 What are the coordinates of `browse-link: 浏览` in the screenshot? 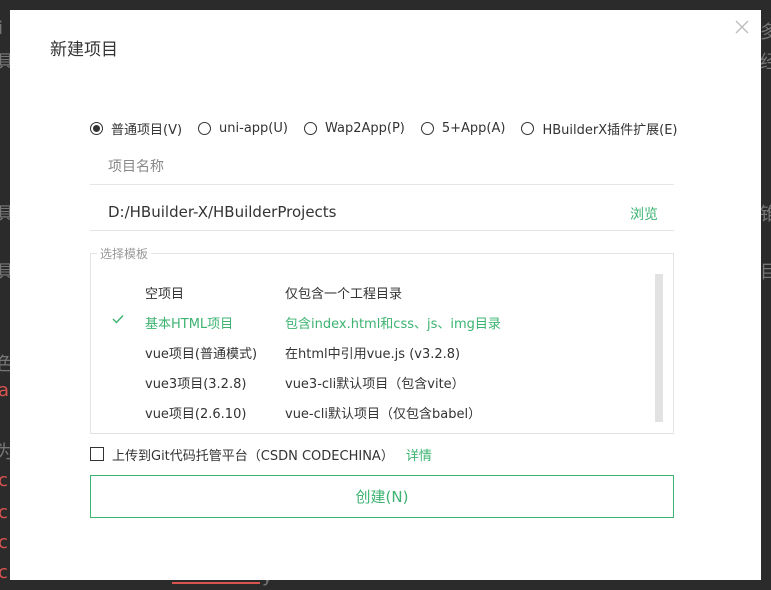 It's located at (644, 214).